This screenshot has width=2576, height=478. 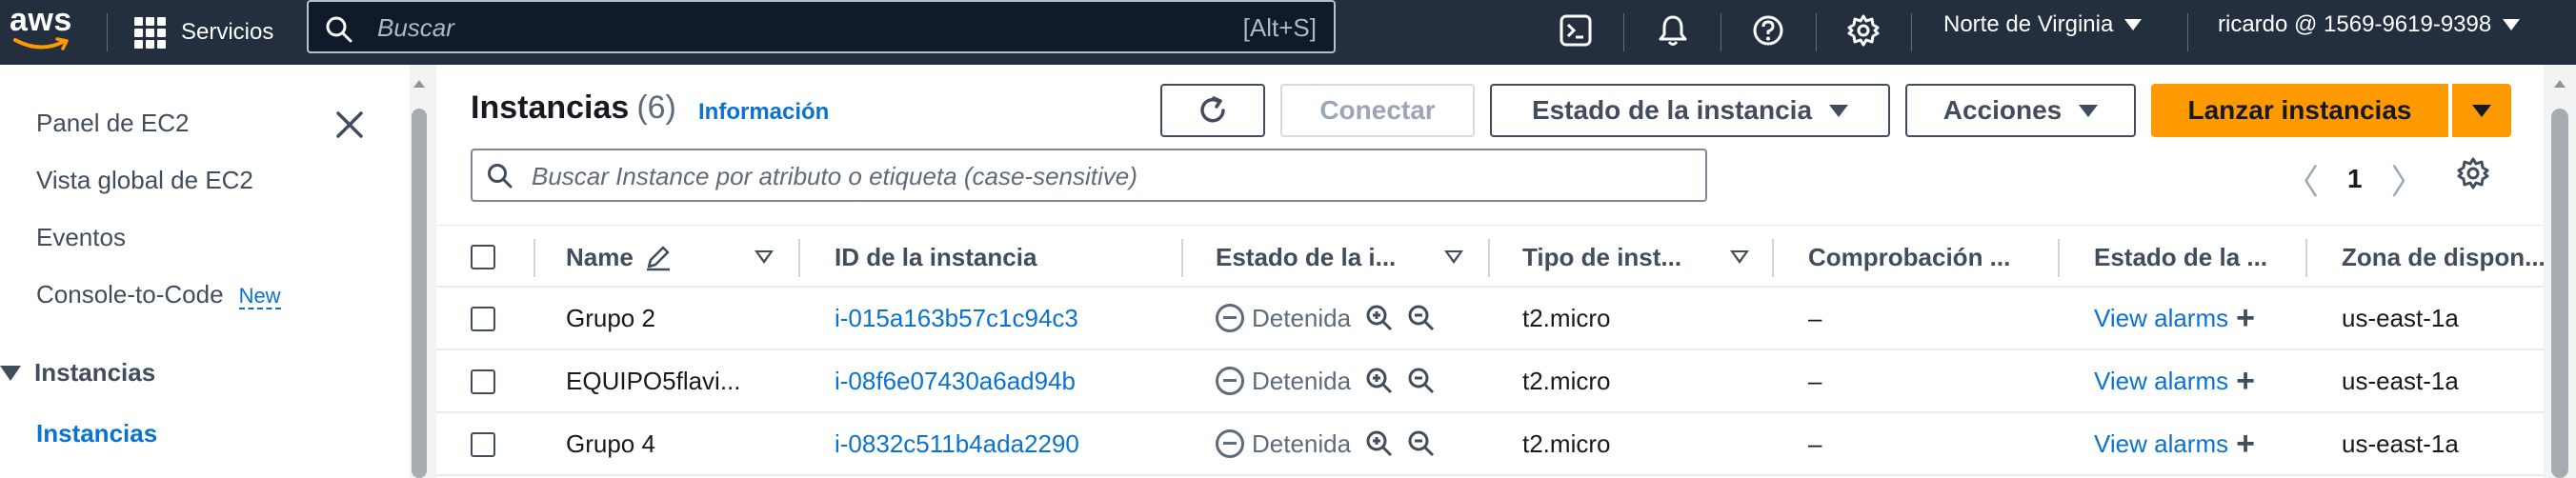 I want to click on sidebar-item-ec2-dashboard: Panel de EC2, so click(x=113, y=123).